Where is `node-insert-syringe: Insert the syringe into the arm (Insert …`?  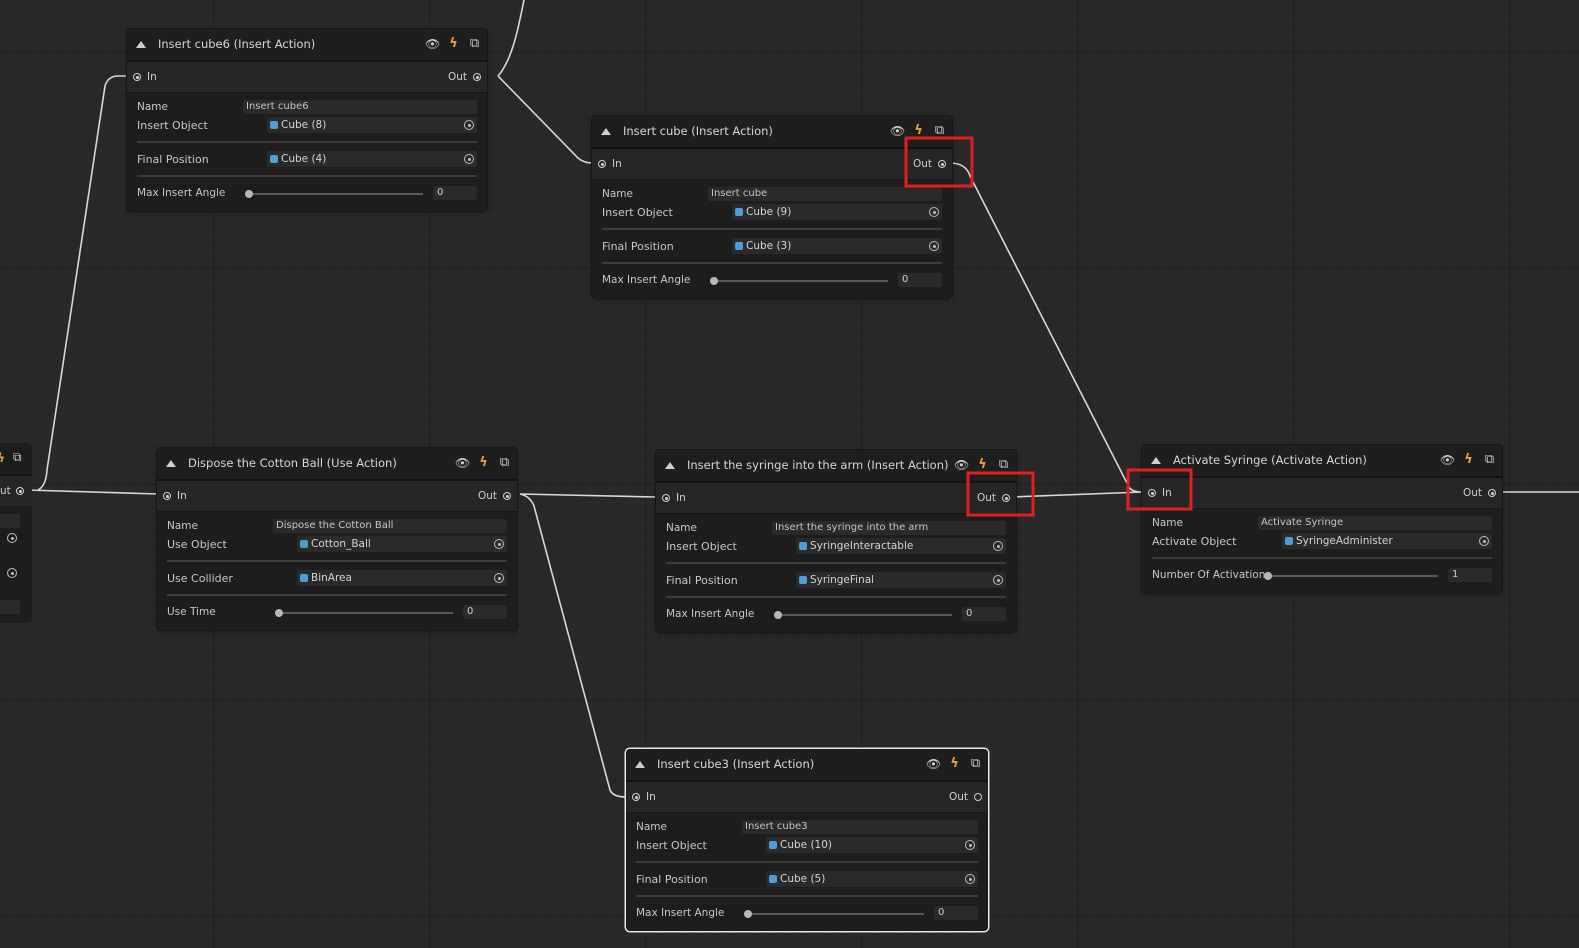
node-insert-syringe: Insert the syringe into the arm (Insert … is located at coordinates (836, 541).